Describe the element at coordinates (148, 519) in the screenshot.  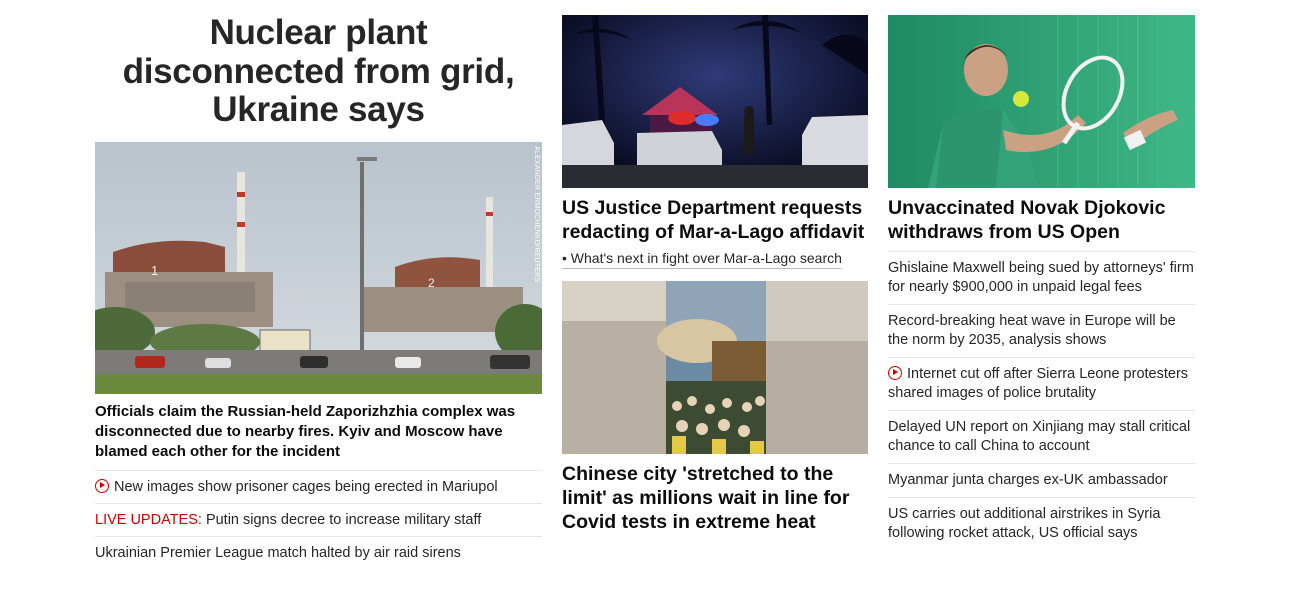
I see `live-updates-label: LIVE UPDATES:` at that location.